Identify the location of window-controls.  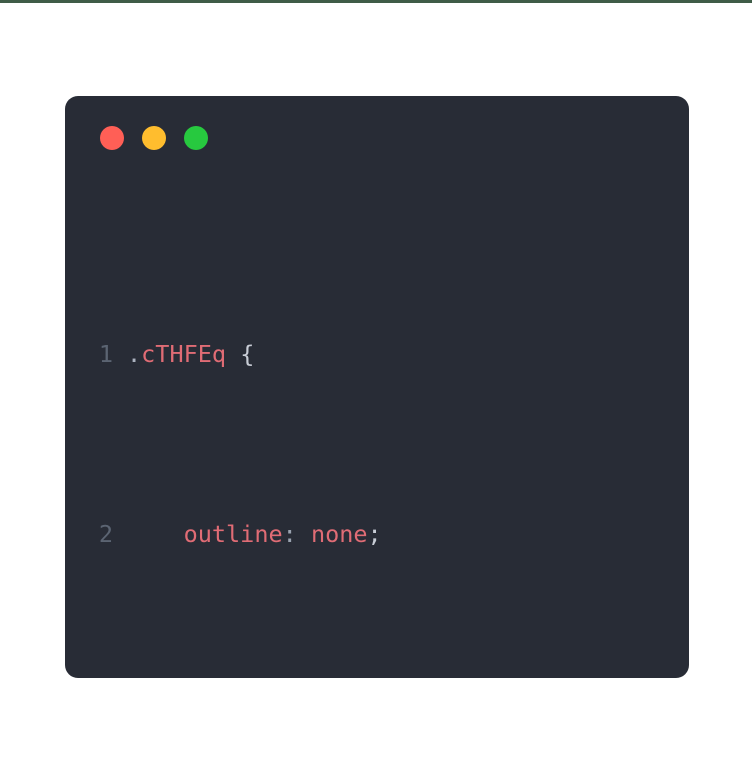
(154, 138).